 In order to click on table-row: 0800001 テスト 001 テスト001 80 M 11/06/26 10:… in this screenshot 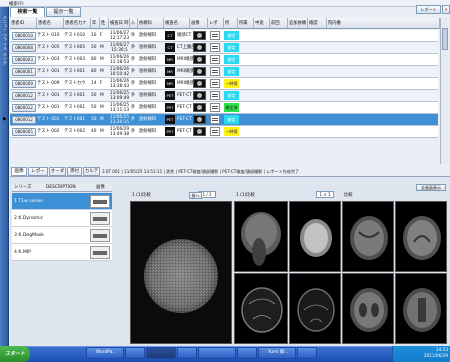, I will do `click(224, 72)`.